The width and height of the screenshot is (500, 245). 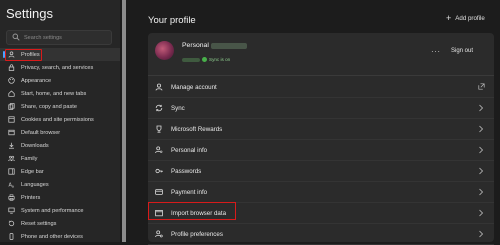 What do you see at coordinates (11, 67) in the screenshot?
I see `lock-icon` at bounding box center [11, 67].